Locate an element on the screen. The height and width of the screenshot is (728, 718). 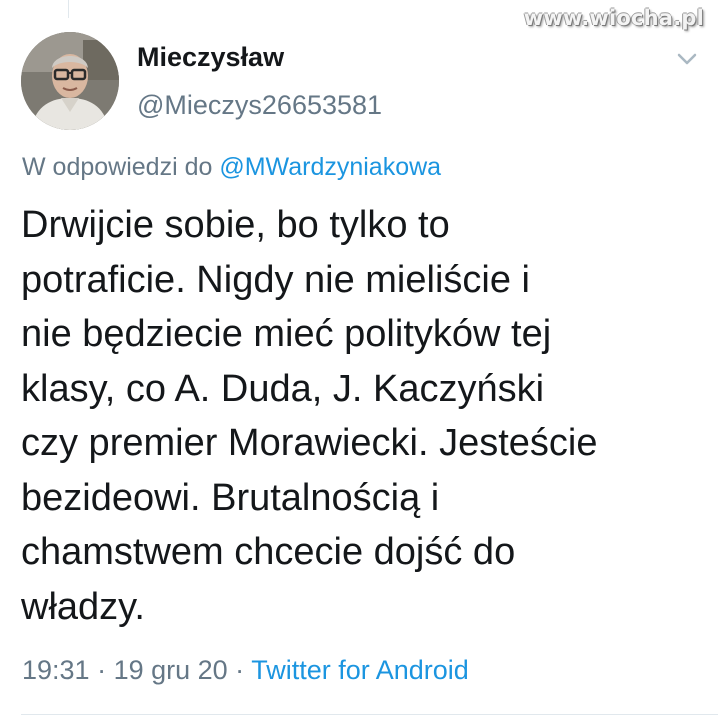
avatar is located at coordinates (70, 81).